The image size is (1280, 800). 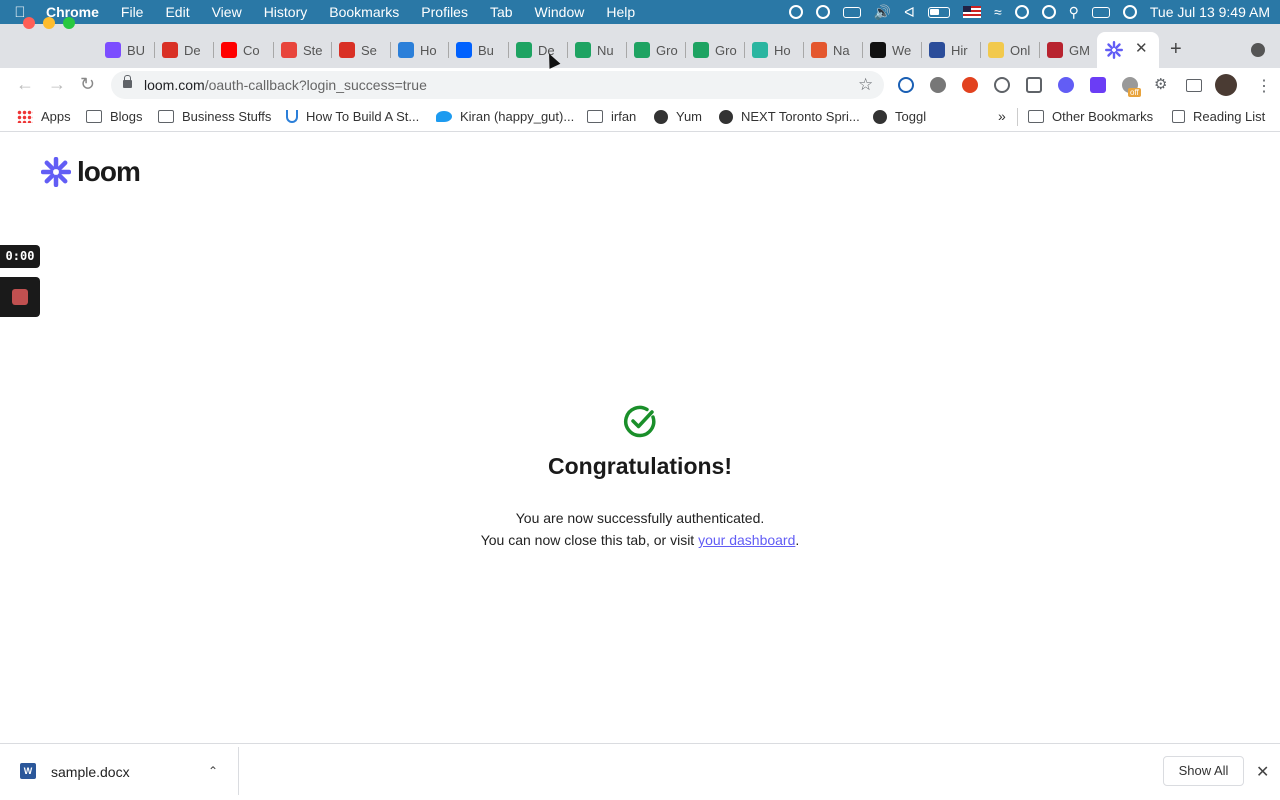 What do you see at coordinates (1203, 771) in the screenshot?
I see `show-all-downloads-button: Show All` at bounding box center [1203, 771].